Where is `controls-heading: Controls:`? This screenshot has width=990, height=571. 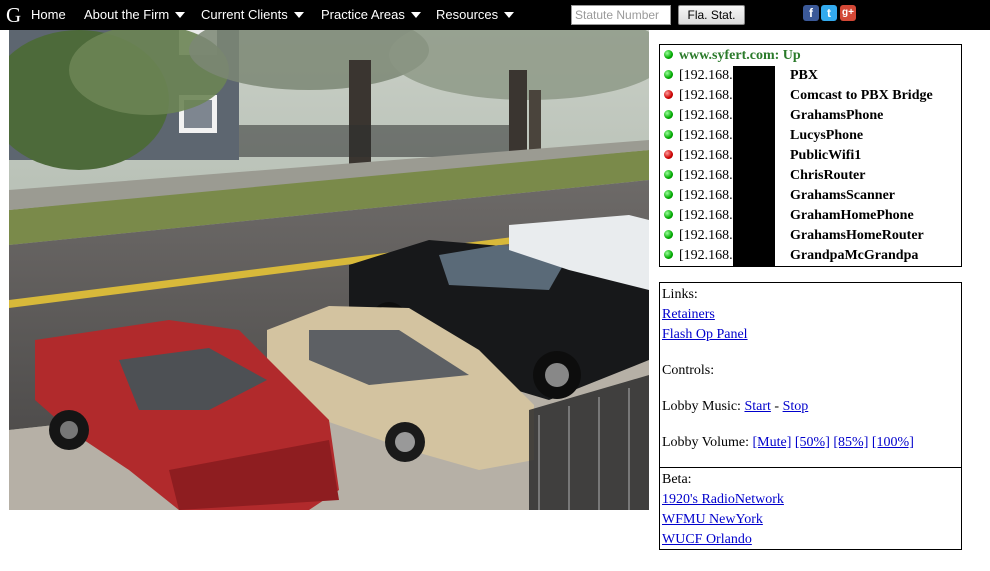 controls-heading: Controls: is located at coordinates (688, 370).